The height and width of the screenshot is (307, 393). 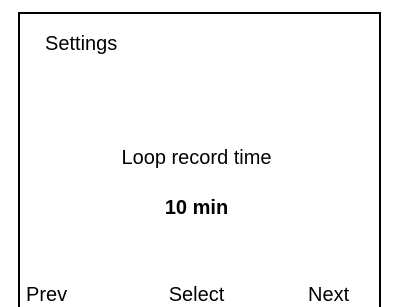 I want to click on setting-label: Loop record time, so click(x=196, y=158).